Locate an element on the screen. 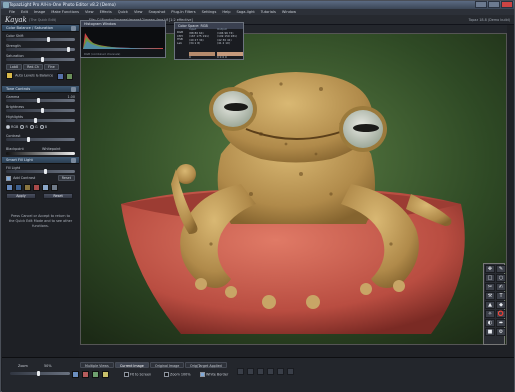  tab-current-image: Current Image is located at coordinates (132, 365).